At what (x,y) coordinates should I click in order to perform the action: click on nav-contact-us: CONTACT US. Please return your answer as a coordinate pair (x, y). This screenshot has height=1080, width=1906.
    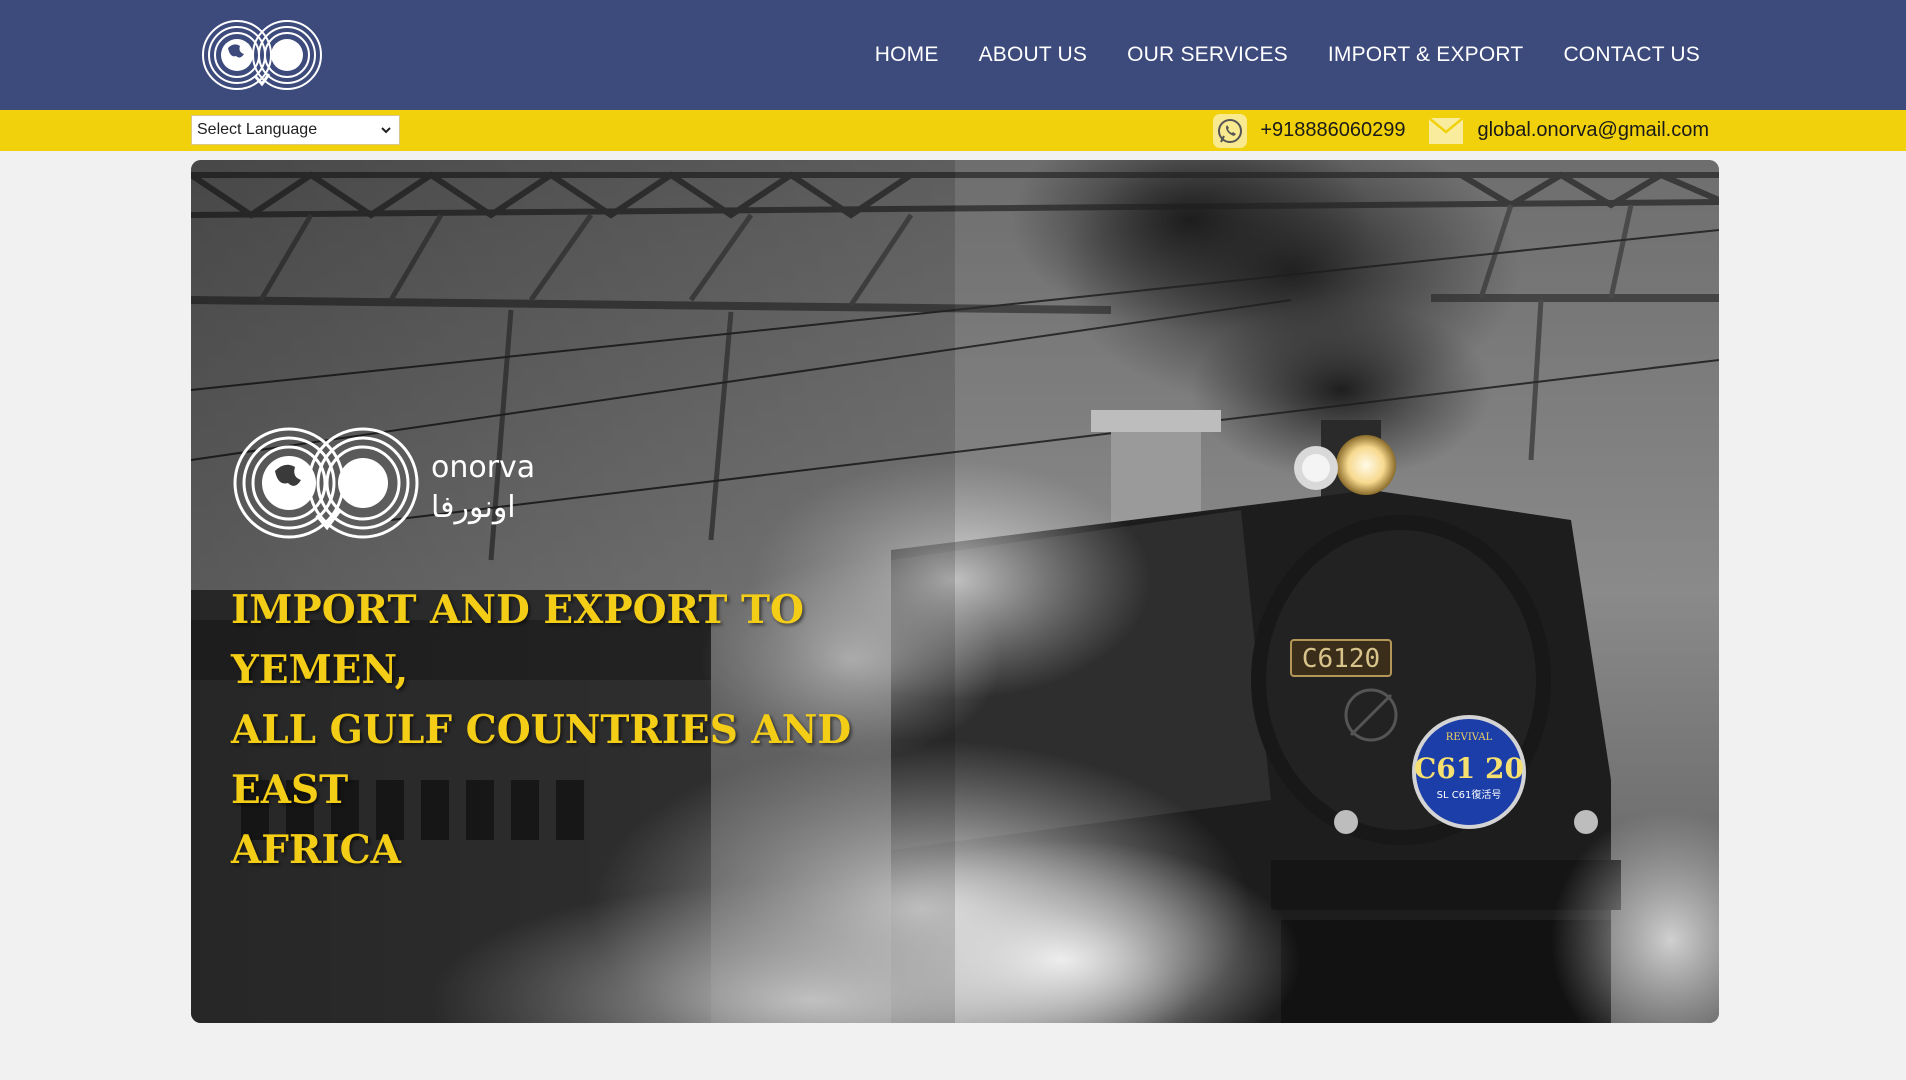
    Looking at the image, I should click on (1631, 55).